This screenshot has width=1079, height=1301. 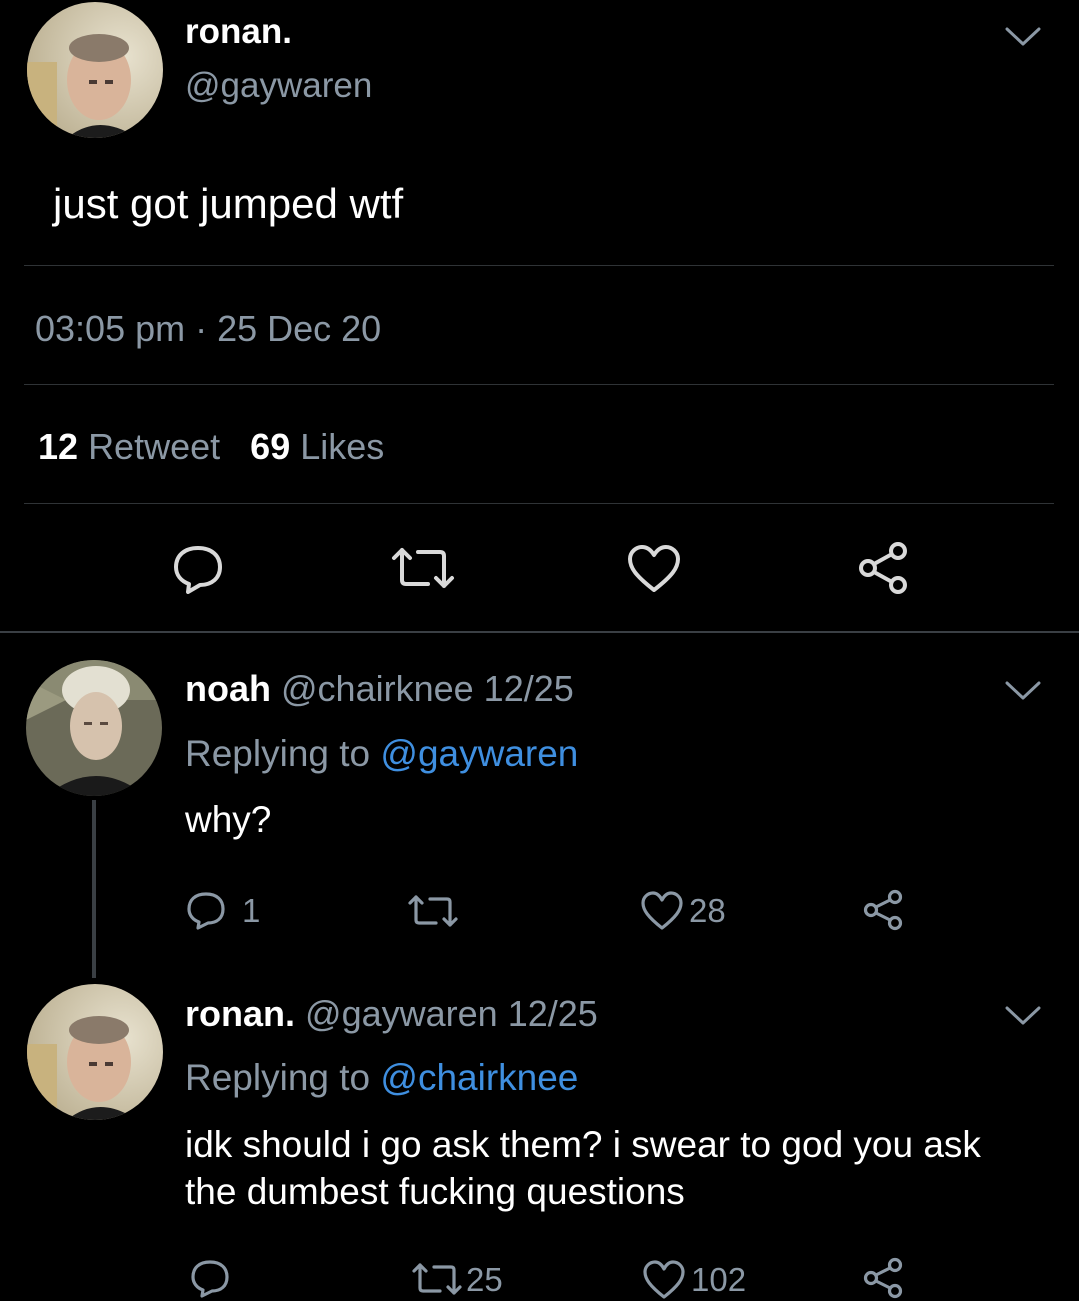 I want to click on display-name: noah, so click(x=228, y=688).